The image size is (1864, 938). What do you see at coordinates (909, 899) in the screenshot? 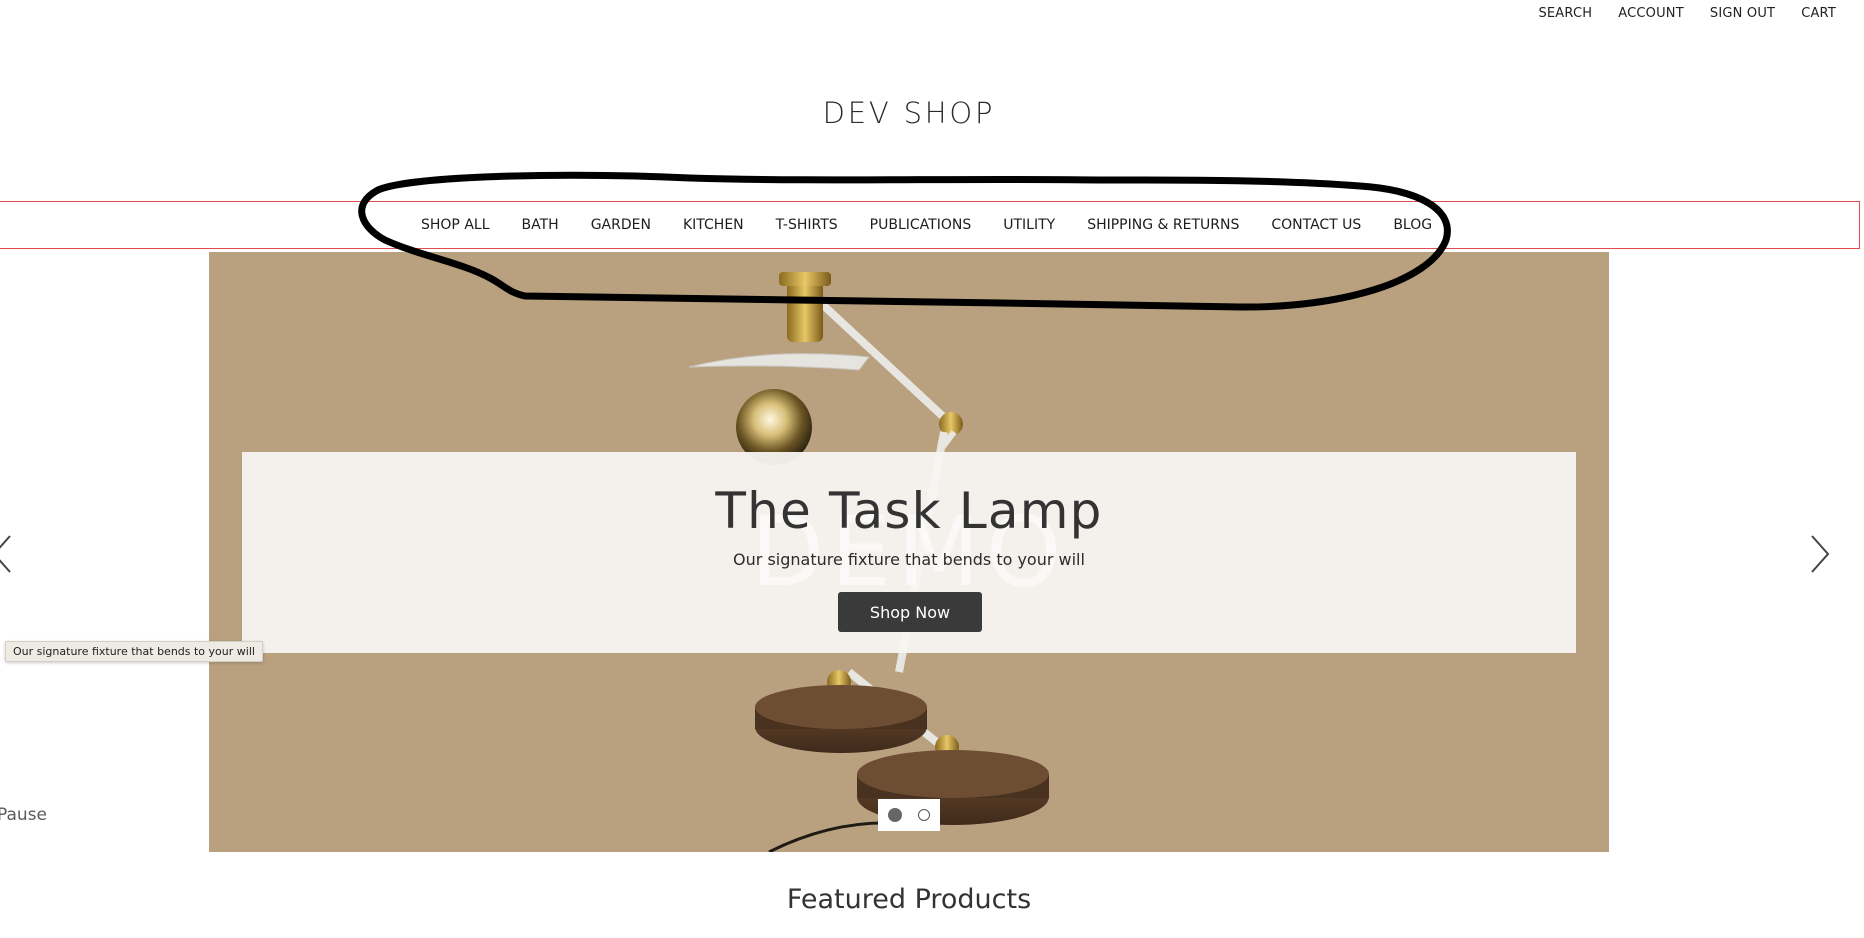
I see `featured-products-heading: Featured Products` at bounding box center [909, 899].